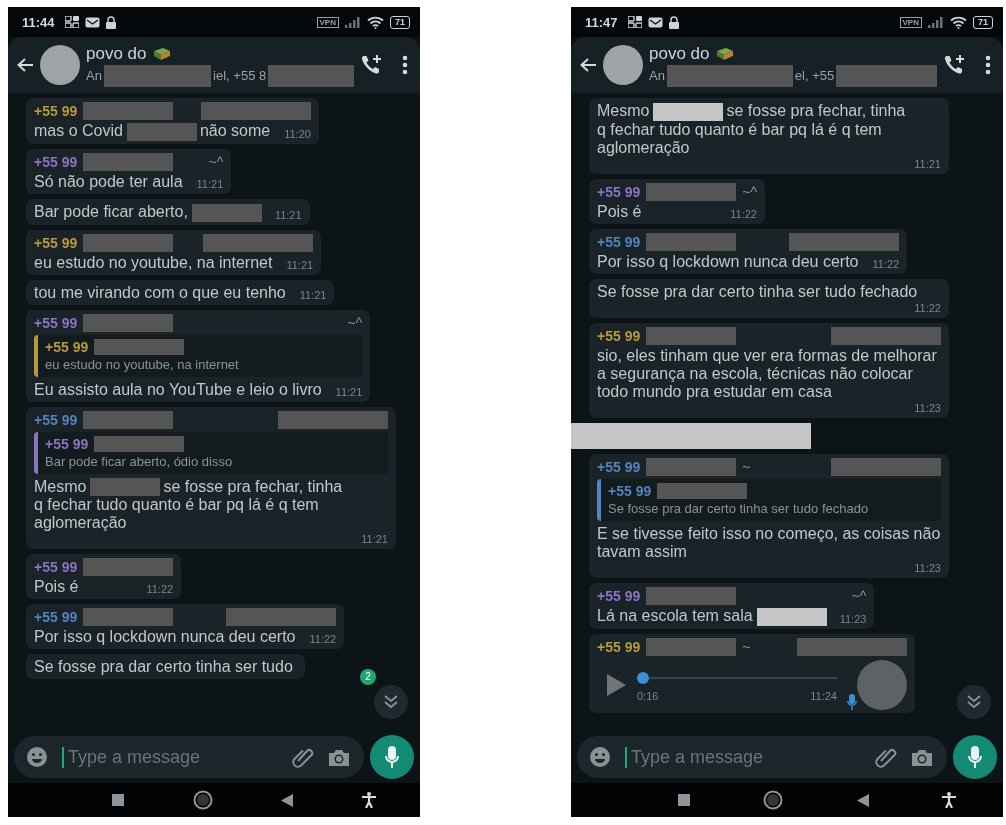  Describe the element at coordinates (60, 486) in the screenshot. I see `message-text: Mesmo` at that location.